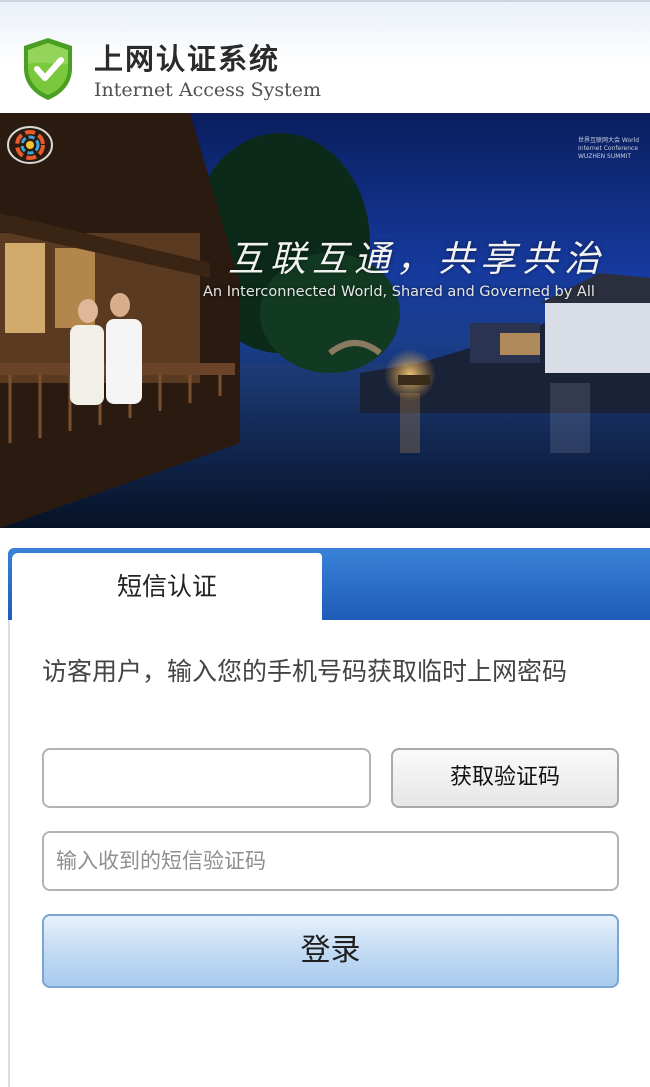 The image size is (650, 1087). Describe the element at coordinates (305, 671) in the screenshot. I see `instruction-text: 访客用户，输入您的手机号码获取临时上网密码` at that location.